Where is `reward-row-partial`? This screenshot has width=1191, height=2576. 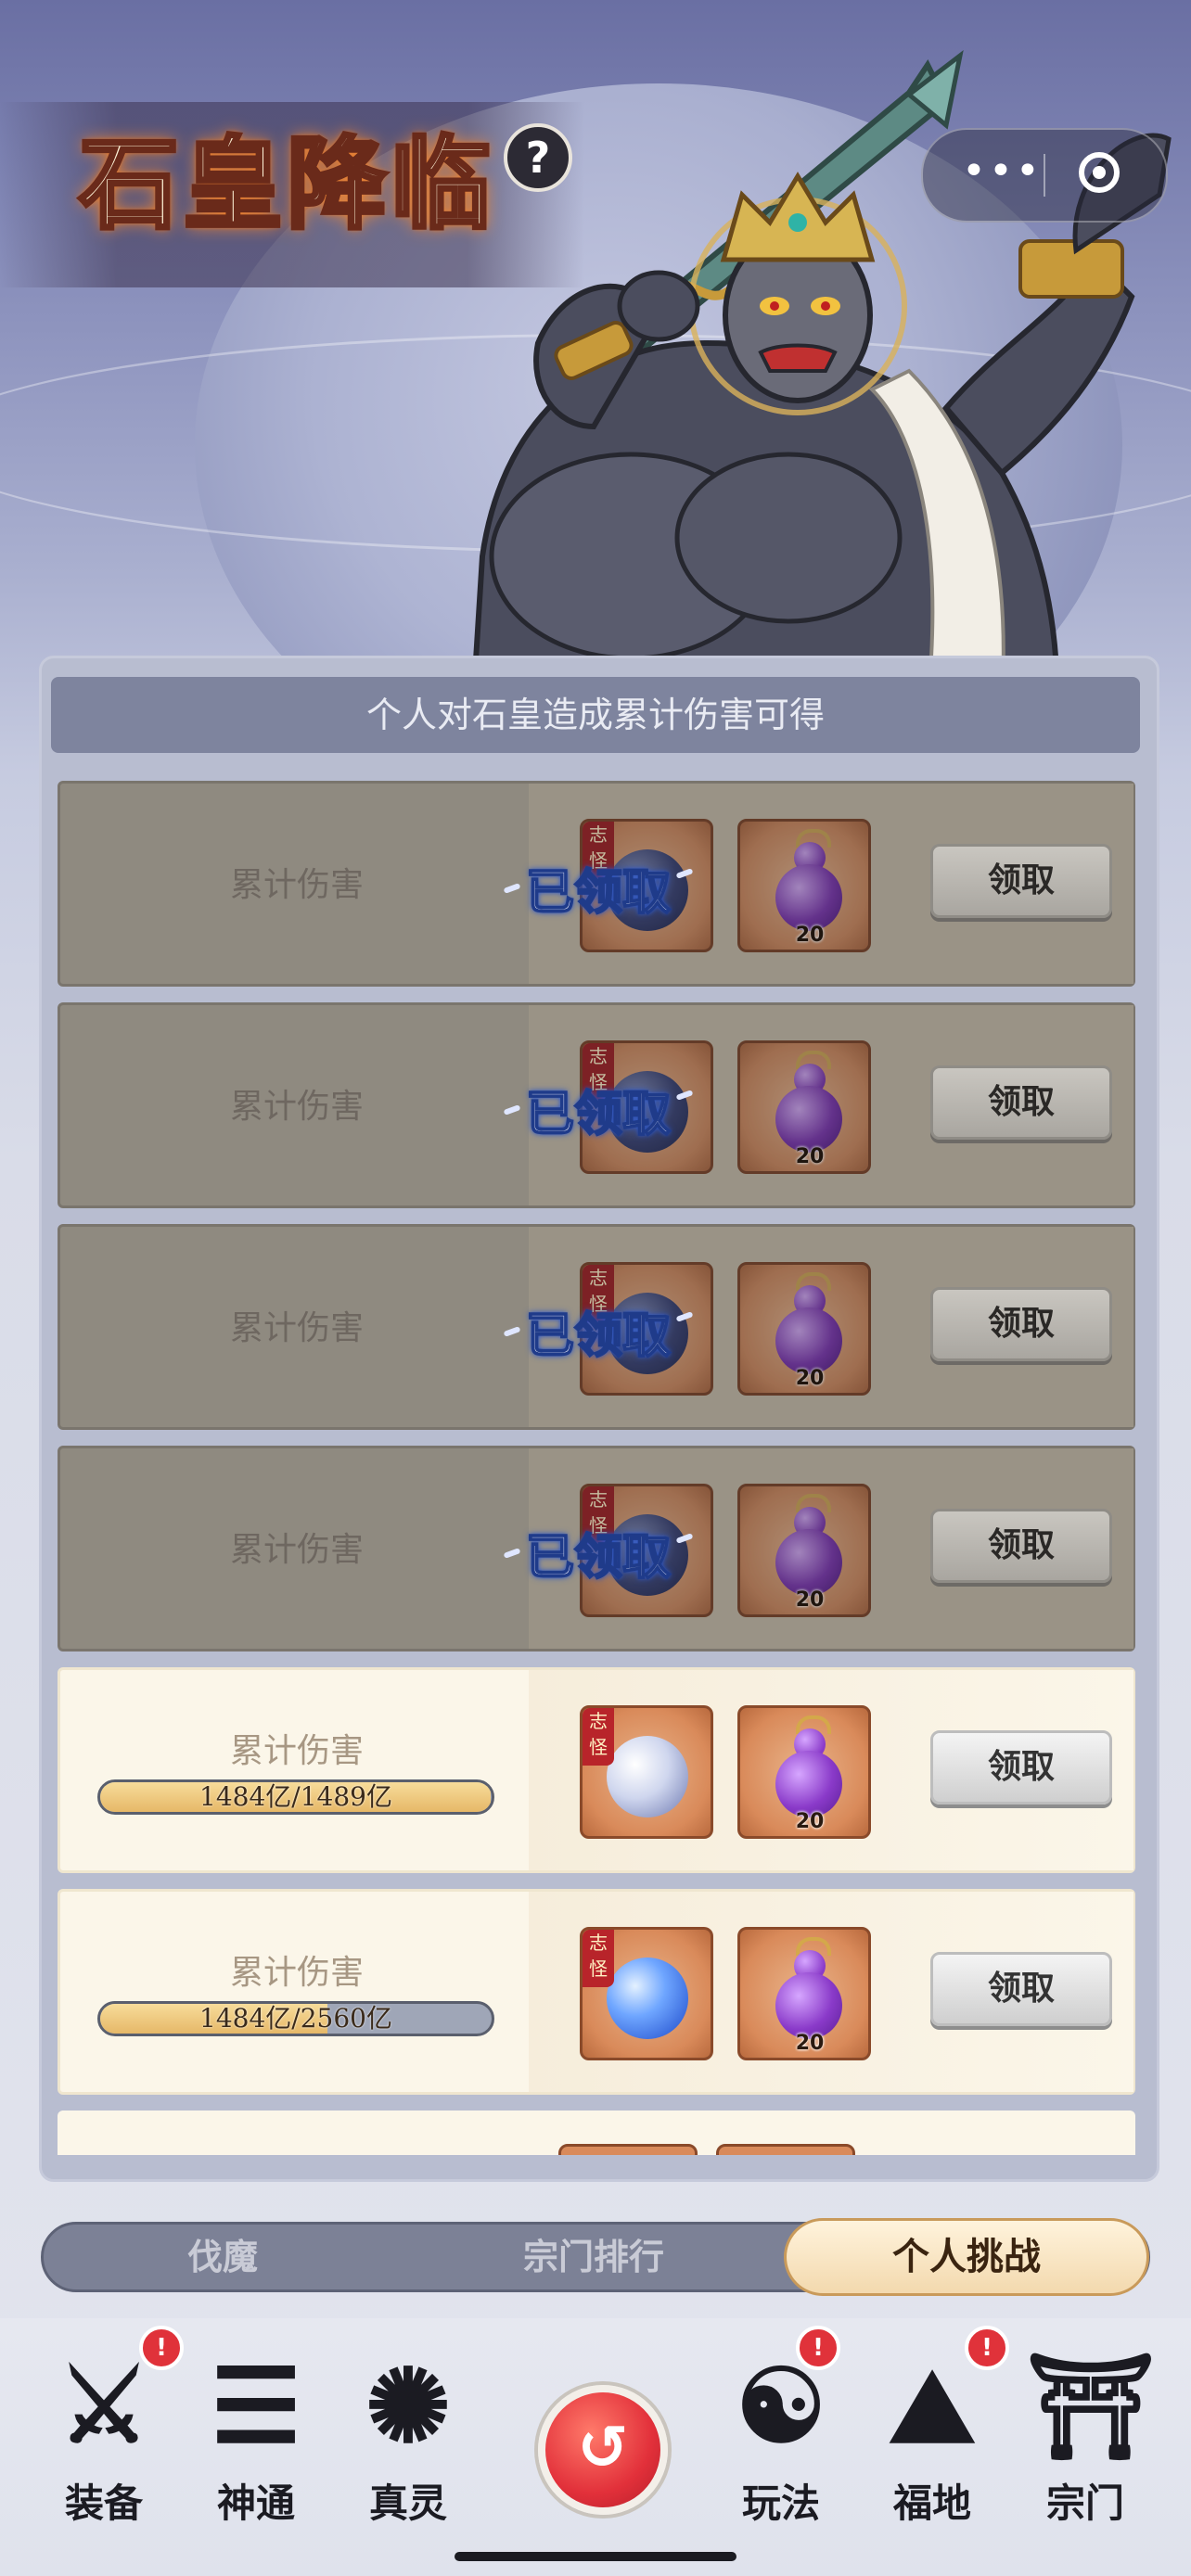
reward-row-partial is located at coordinates (597, 2133).